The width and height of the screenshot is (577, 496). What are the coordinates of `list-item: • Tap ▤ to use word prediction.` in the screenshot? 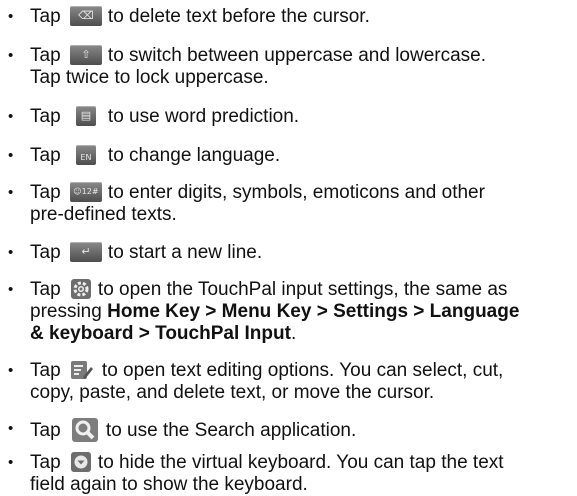 It's located at (287, 117).